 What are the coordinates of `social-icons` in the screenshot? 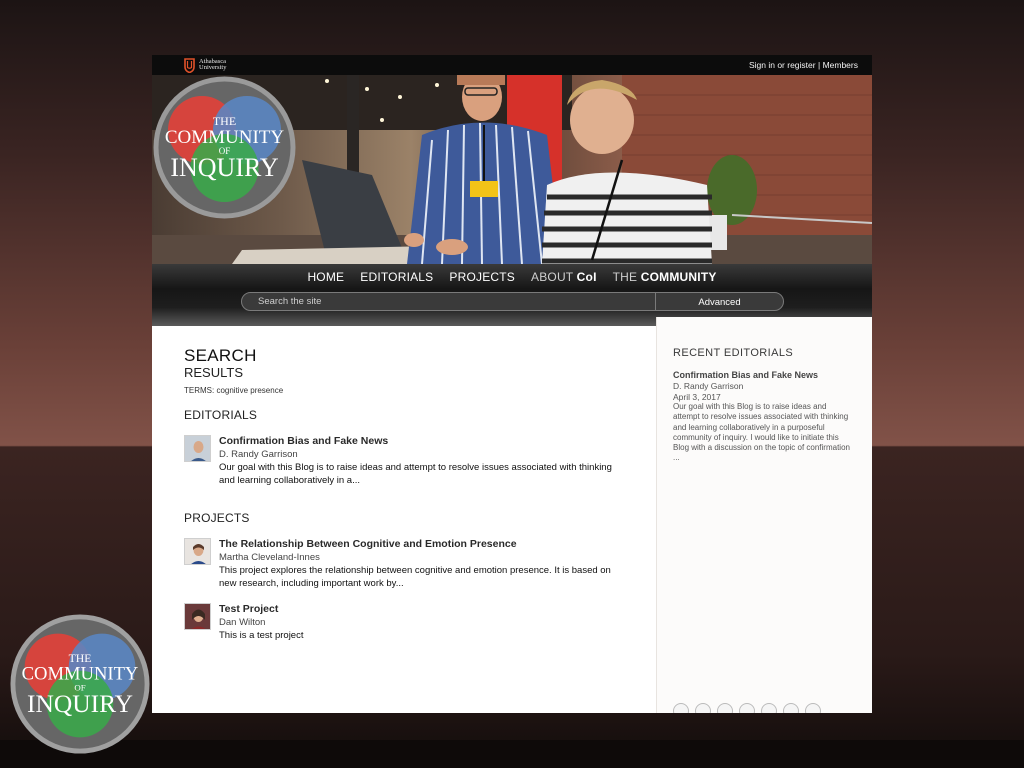 It's located at (747, 708).